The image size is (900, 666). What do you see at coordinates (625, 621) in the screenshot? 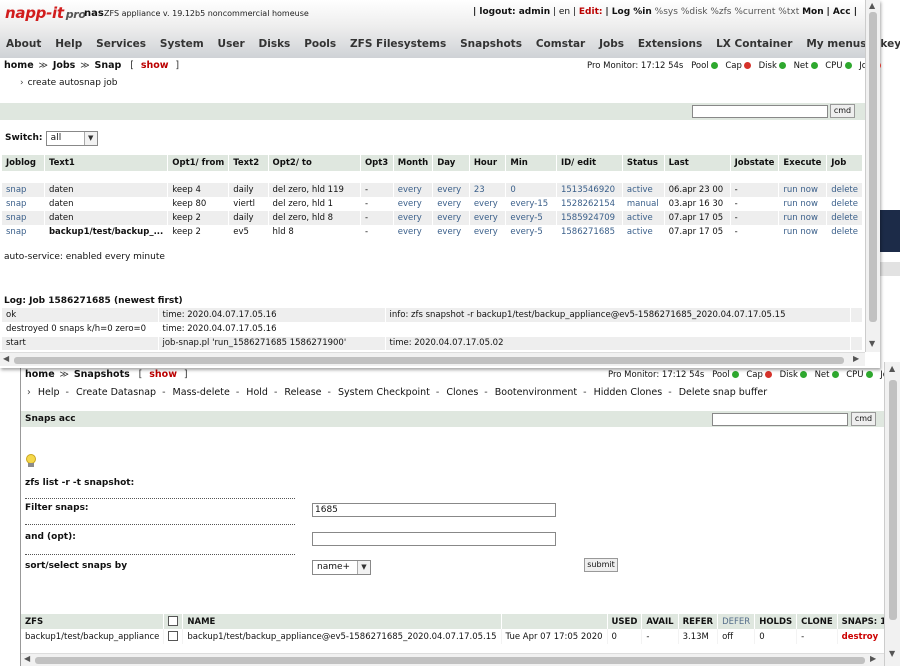
I see `header-used: USED` at bounding box center [625, 621].